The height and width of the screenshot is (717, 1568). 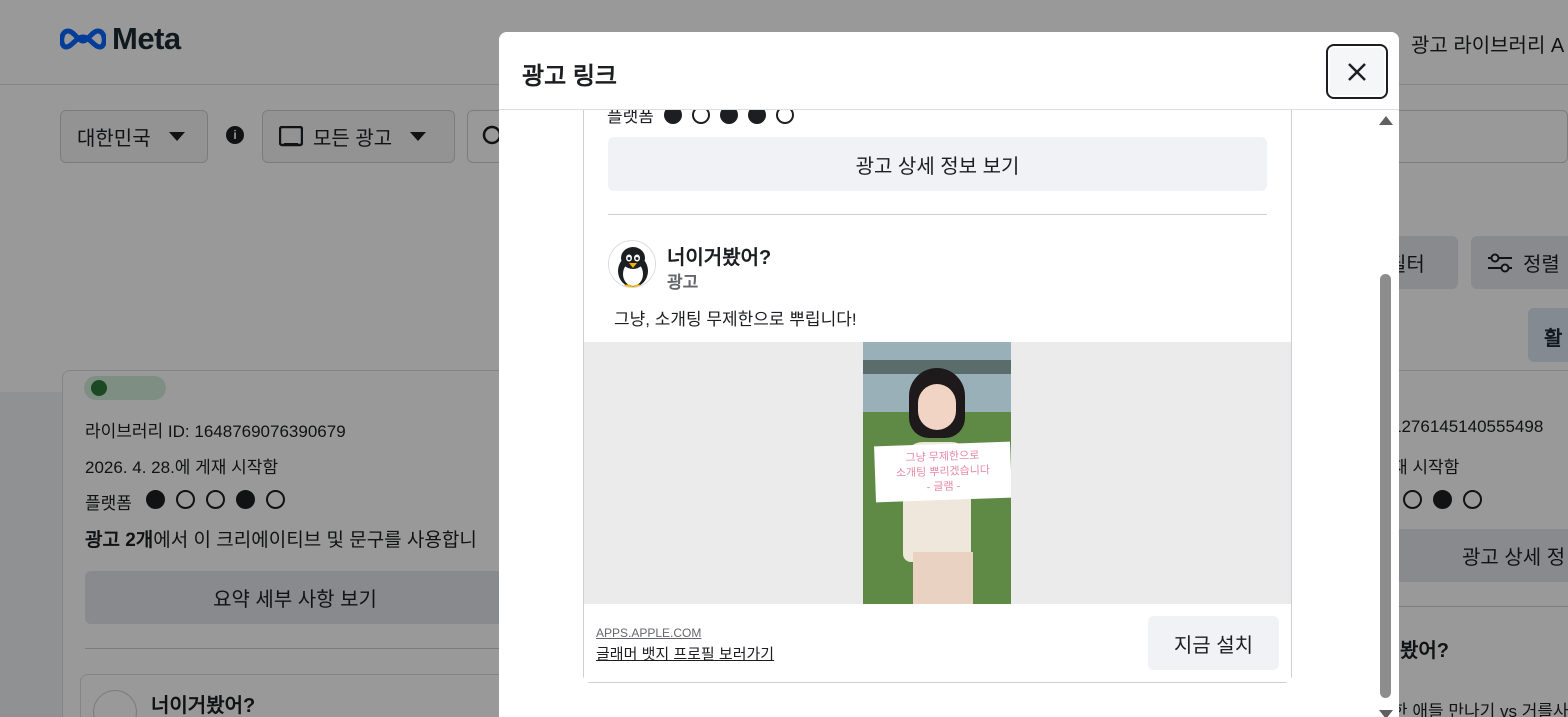 What do you see at coordinates (685, 653) in the screenshot?
I see `cta-title-link: 글래머 뱃지 프로필 보러가기` at bounding box center [685, 653].